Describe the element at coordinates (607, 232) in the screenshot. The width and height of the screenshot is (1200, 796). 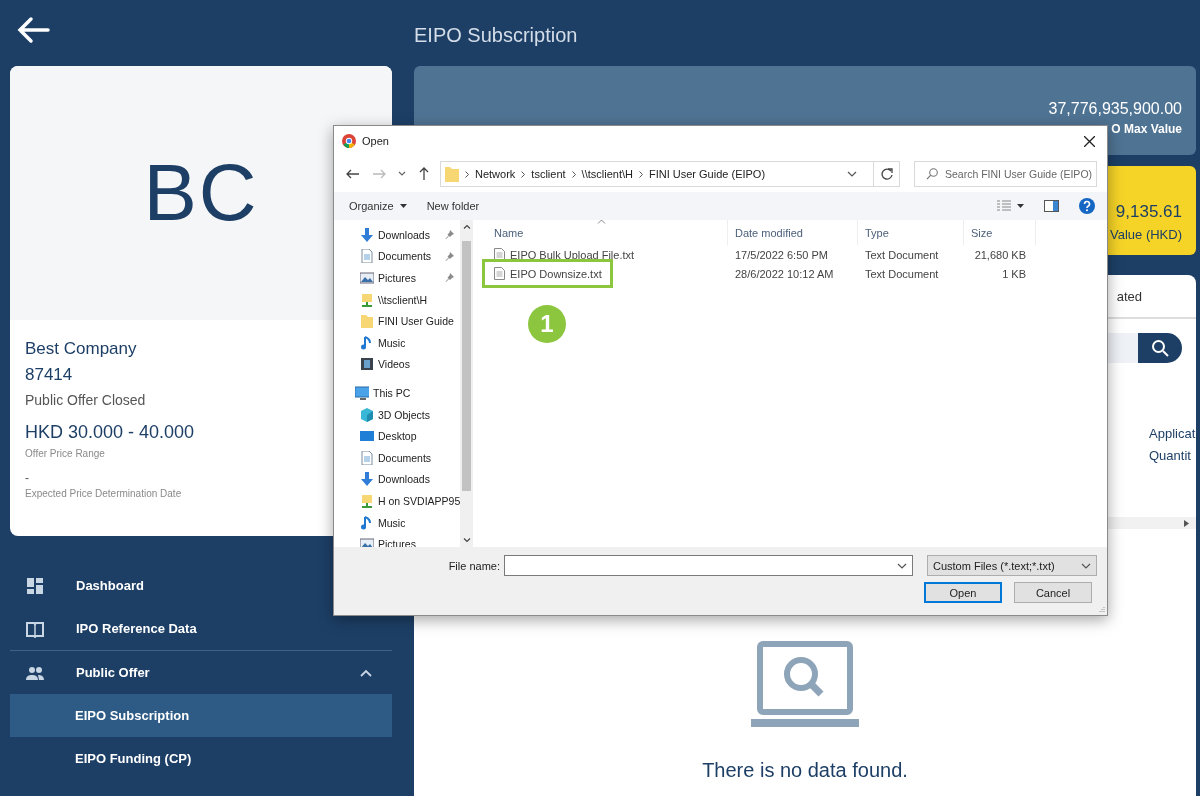
I see `column-header: Name` at that location.